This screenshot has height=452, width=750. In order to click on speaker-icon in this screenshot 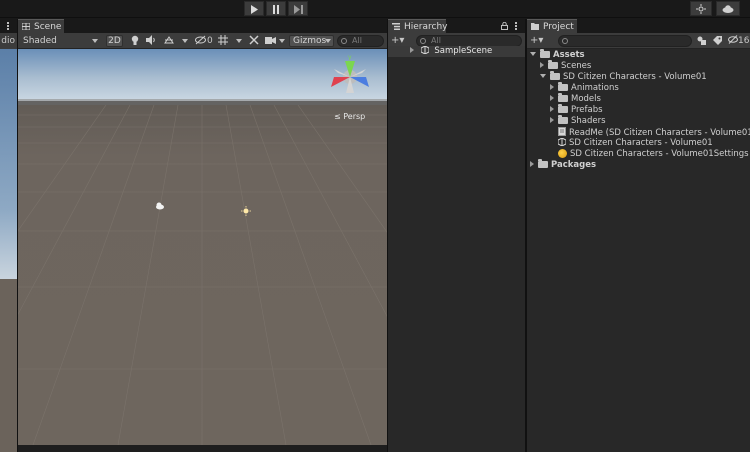, I will do `click(150, 40)`.